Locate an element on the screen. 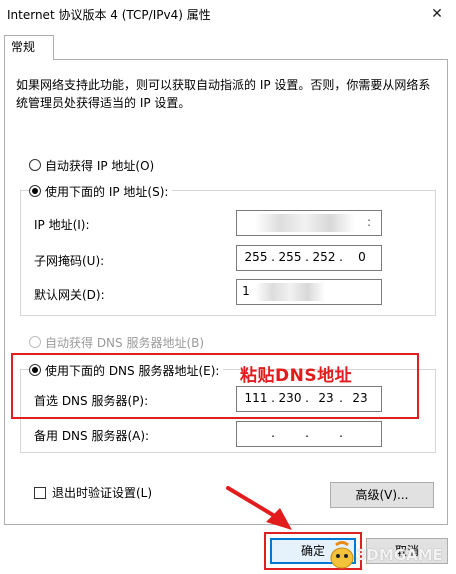 This screenshot has height=574, width=456. arrow-annotation is located at coordinates (259, 508).